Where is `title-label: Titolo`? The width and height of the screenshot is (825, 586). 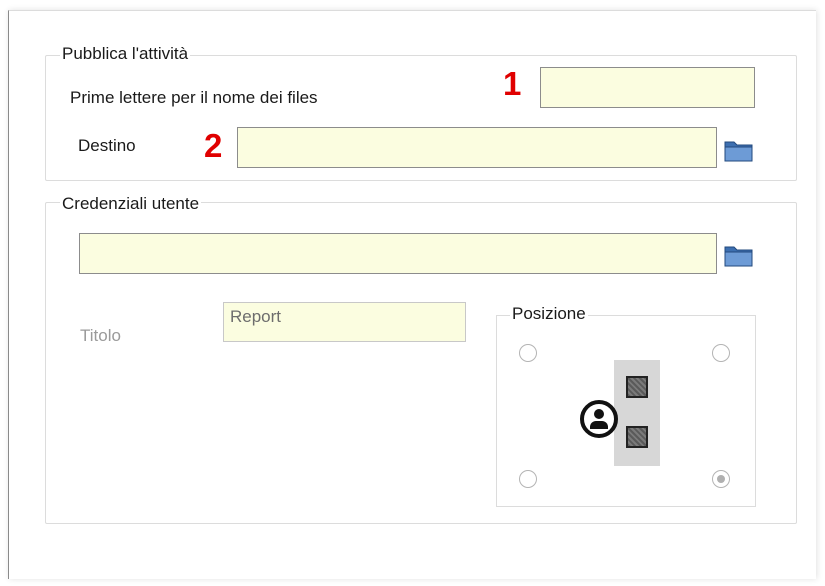 title-label: Titolo is located at coordinates (100, 335).